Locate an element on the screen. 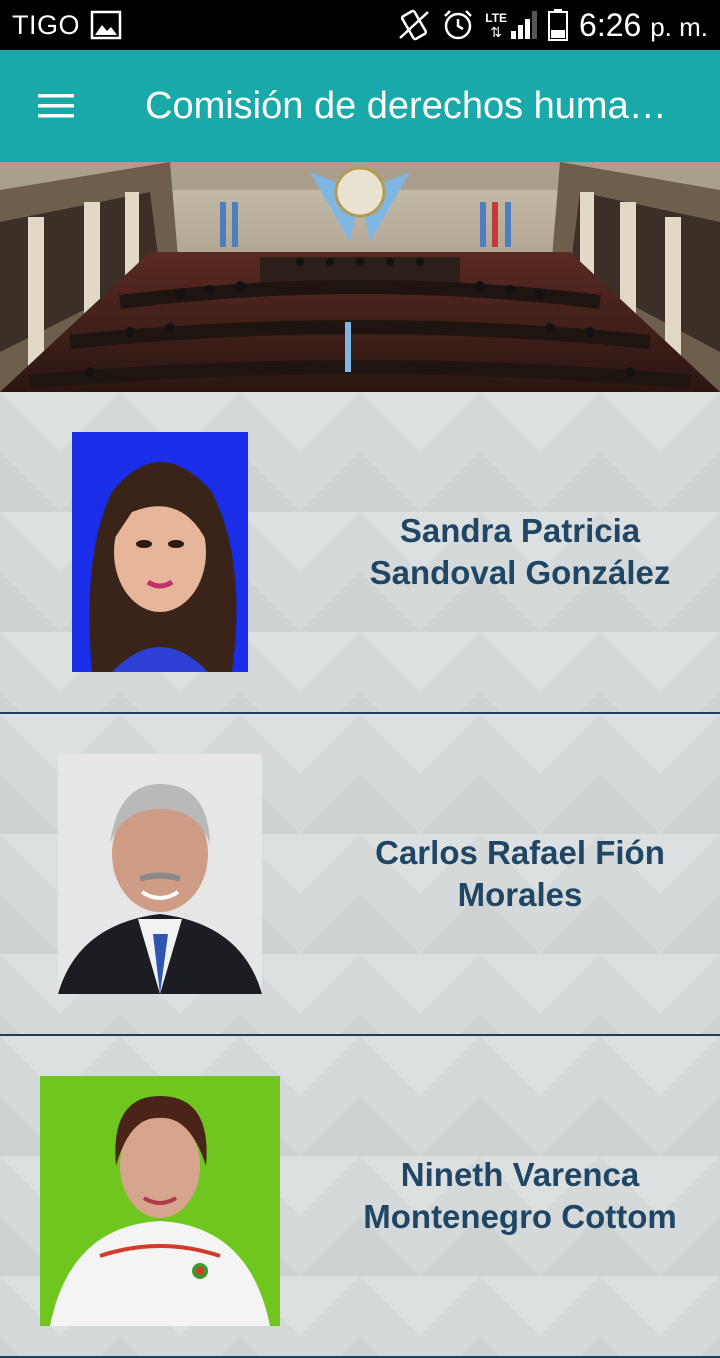  clock: 6:26 p. m. is located at coordinates (643, 25).